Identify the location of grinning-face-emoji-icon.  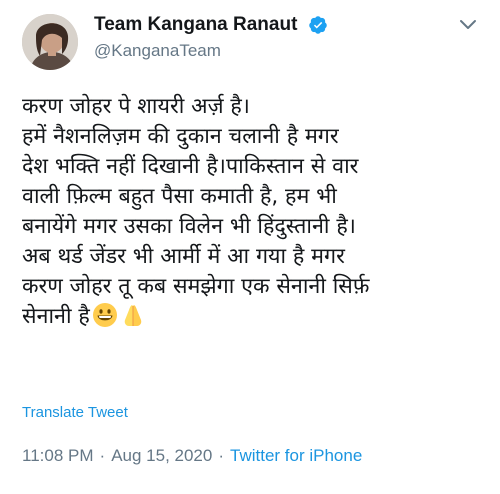
(105, 315).